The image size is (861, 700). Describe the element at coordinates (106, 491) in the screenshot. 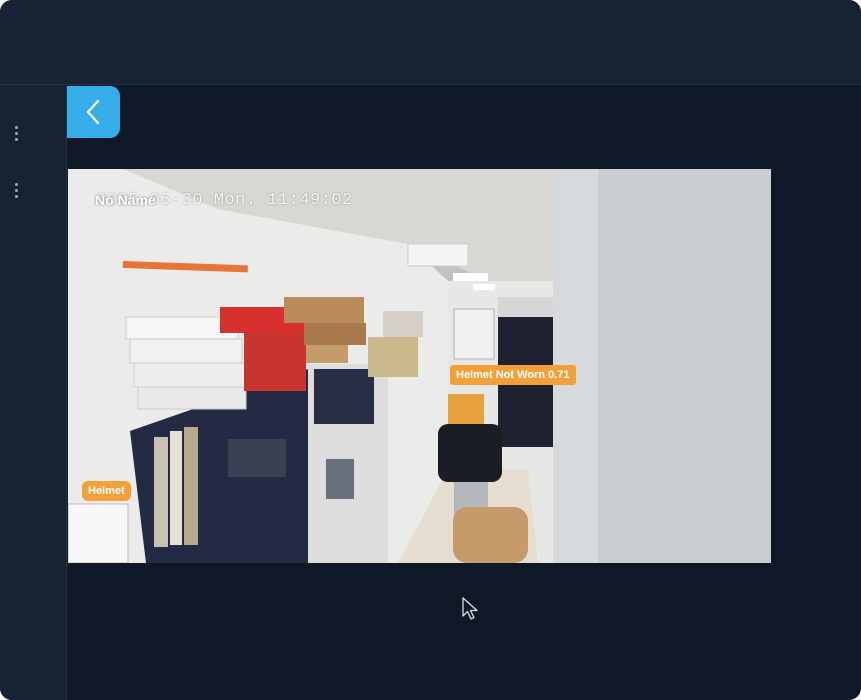

I see `detection-label-helmet: Helmet` at that location.